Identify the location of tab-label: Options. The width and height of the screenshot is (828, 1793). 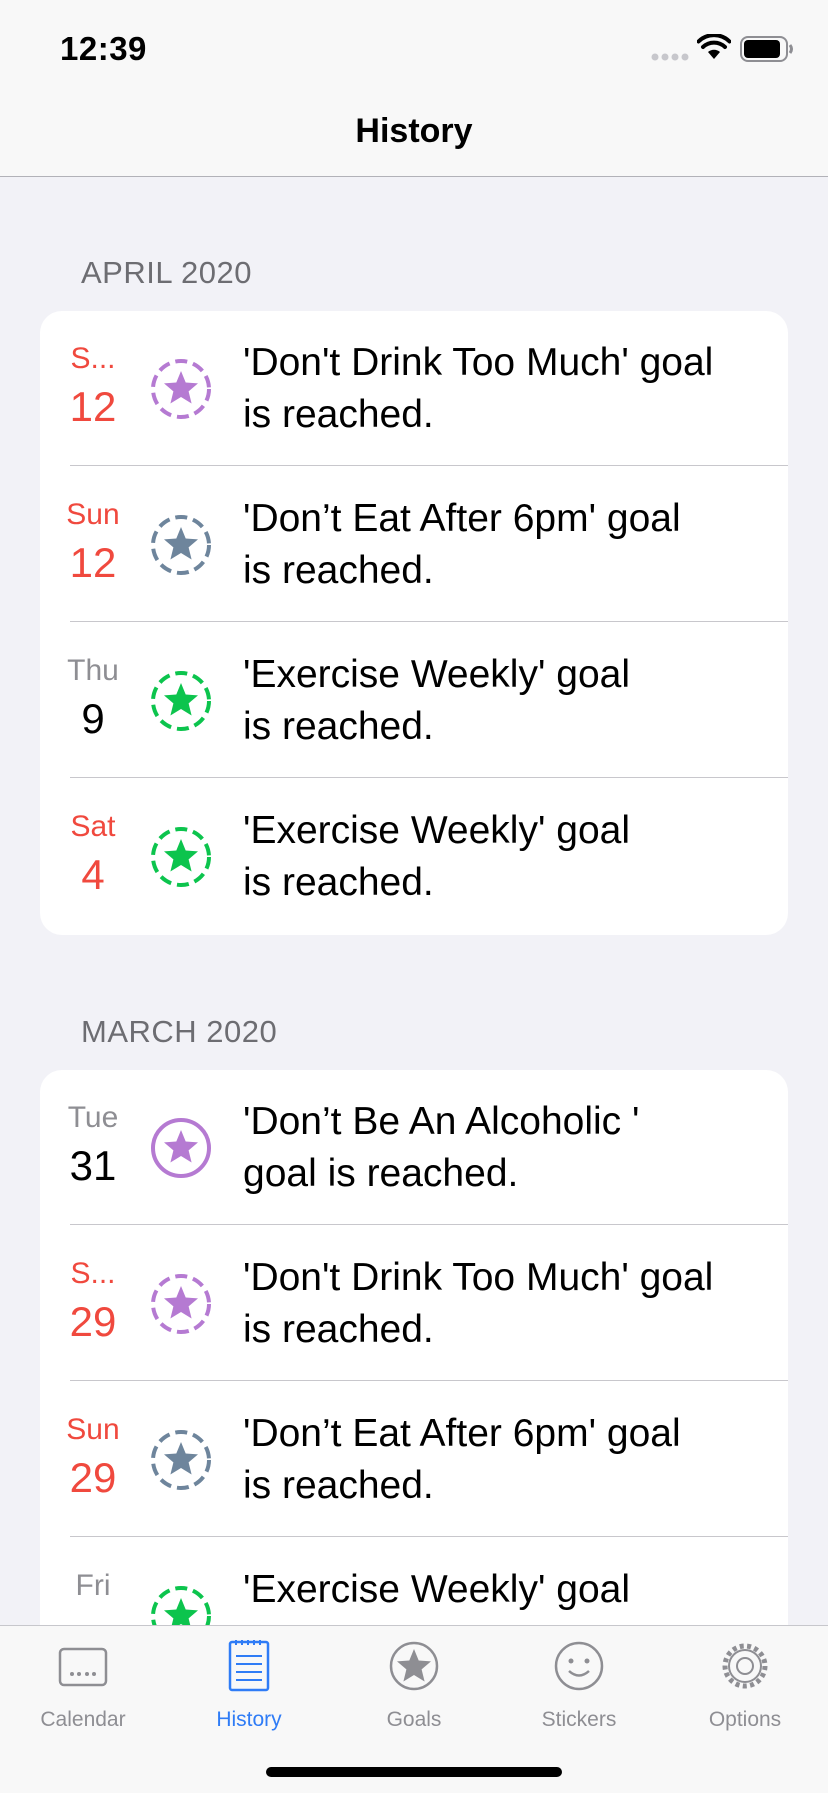
(745, 1719).